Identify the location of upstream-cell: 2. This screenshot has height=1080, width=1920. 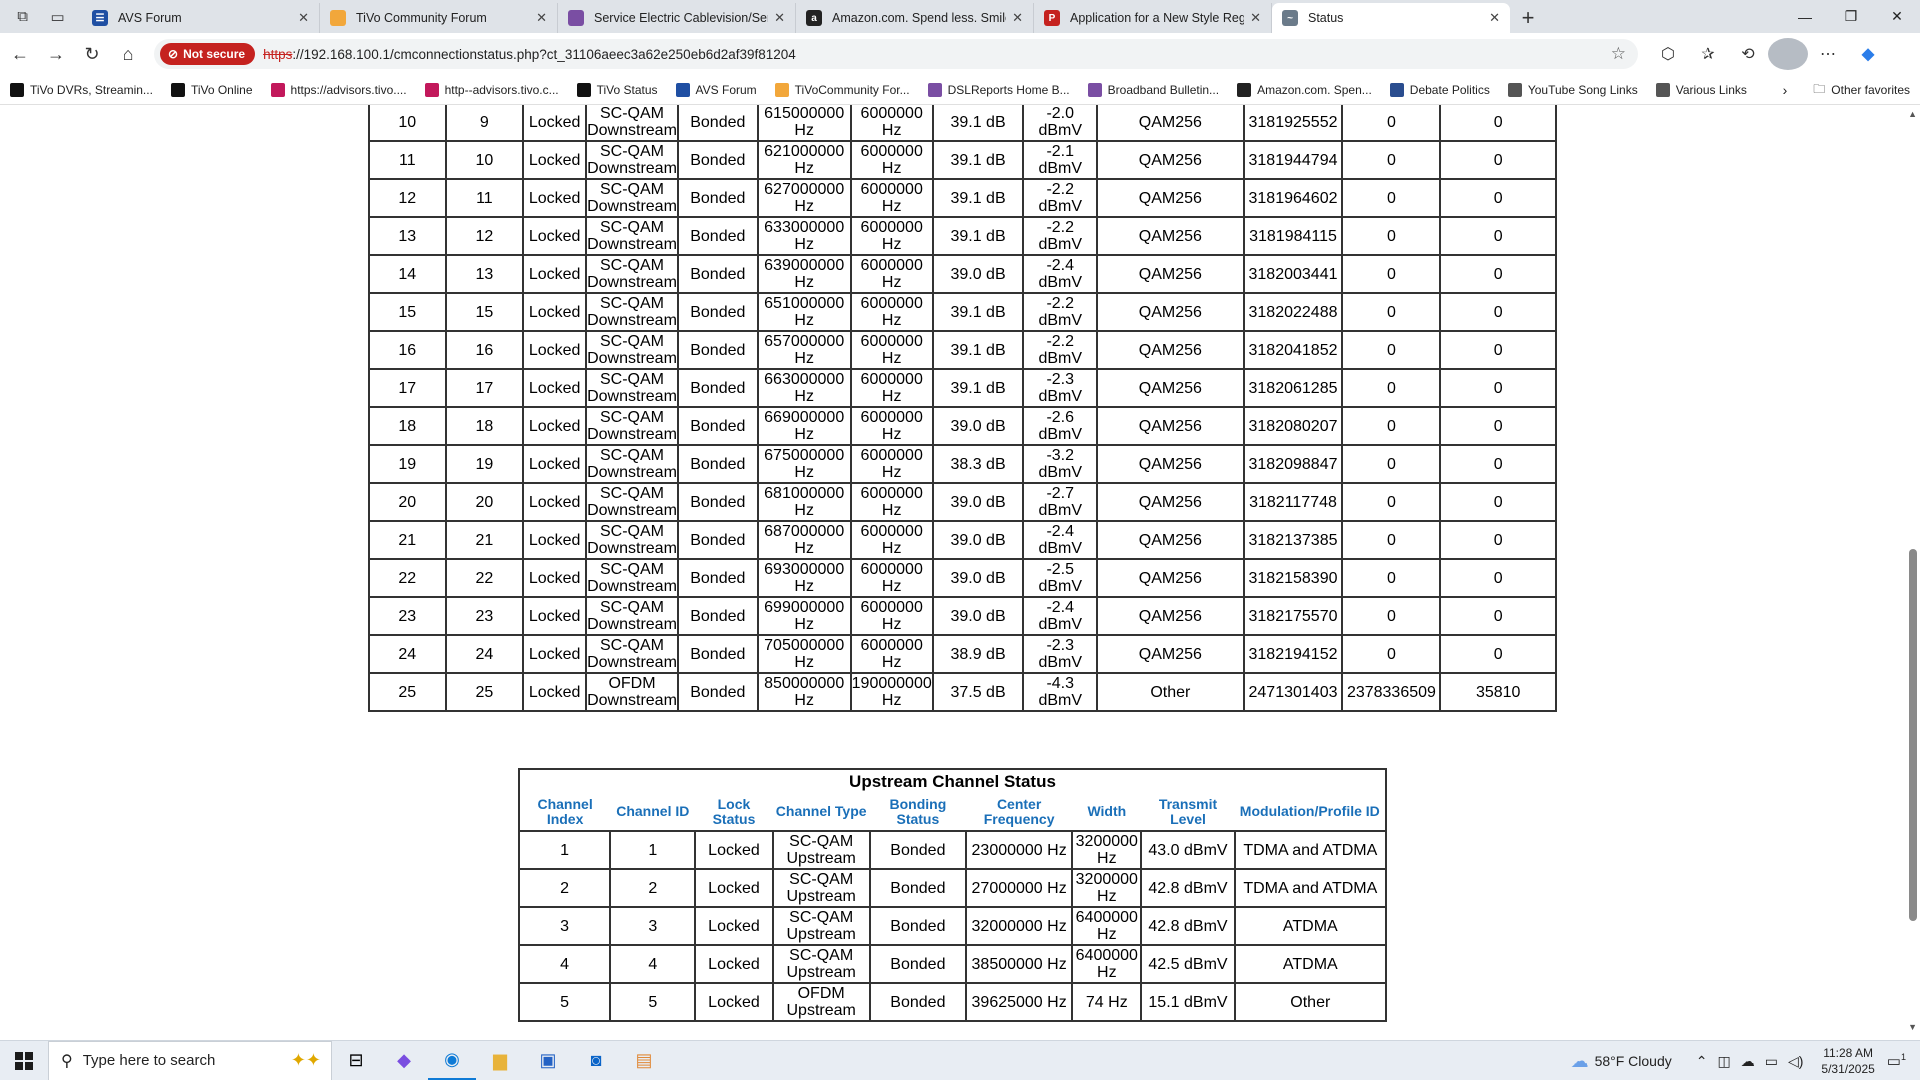
(564, 888).